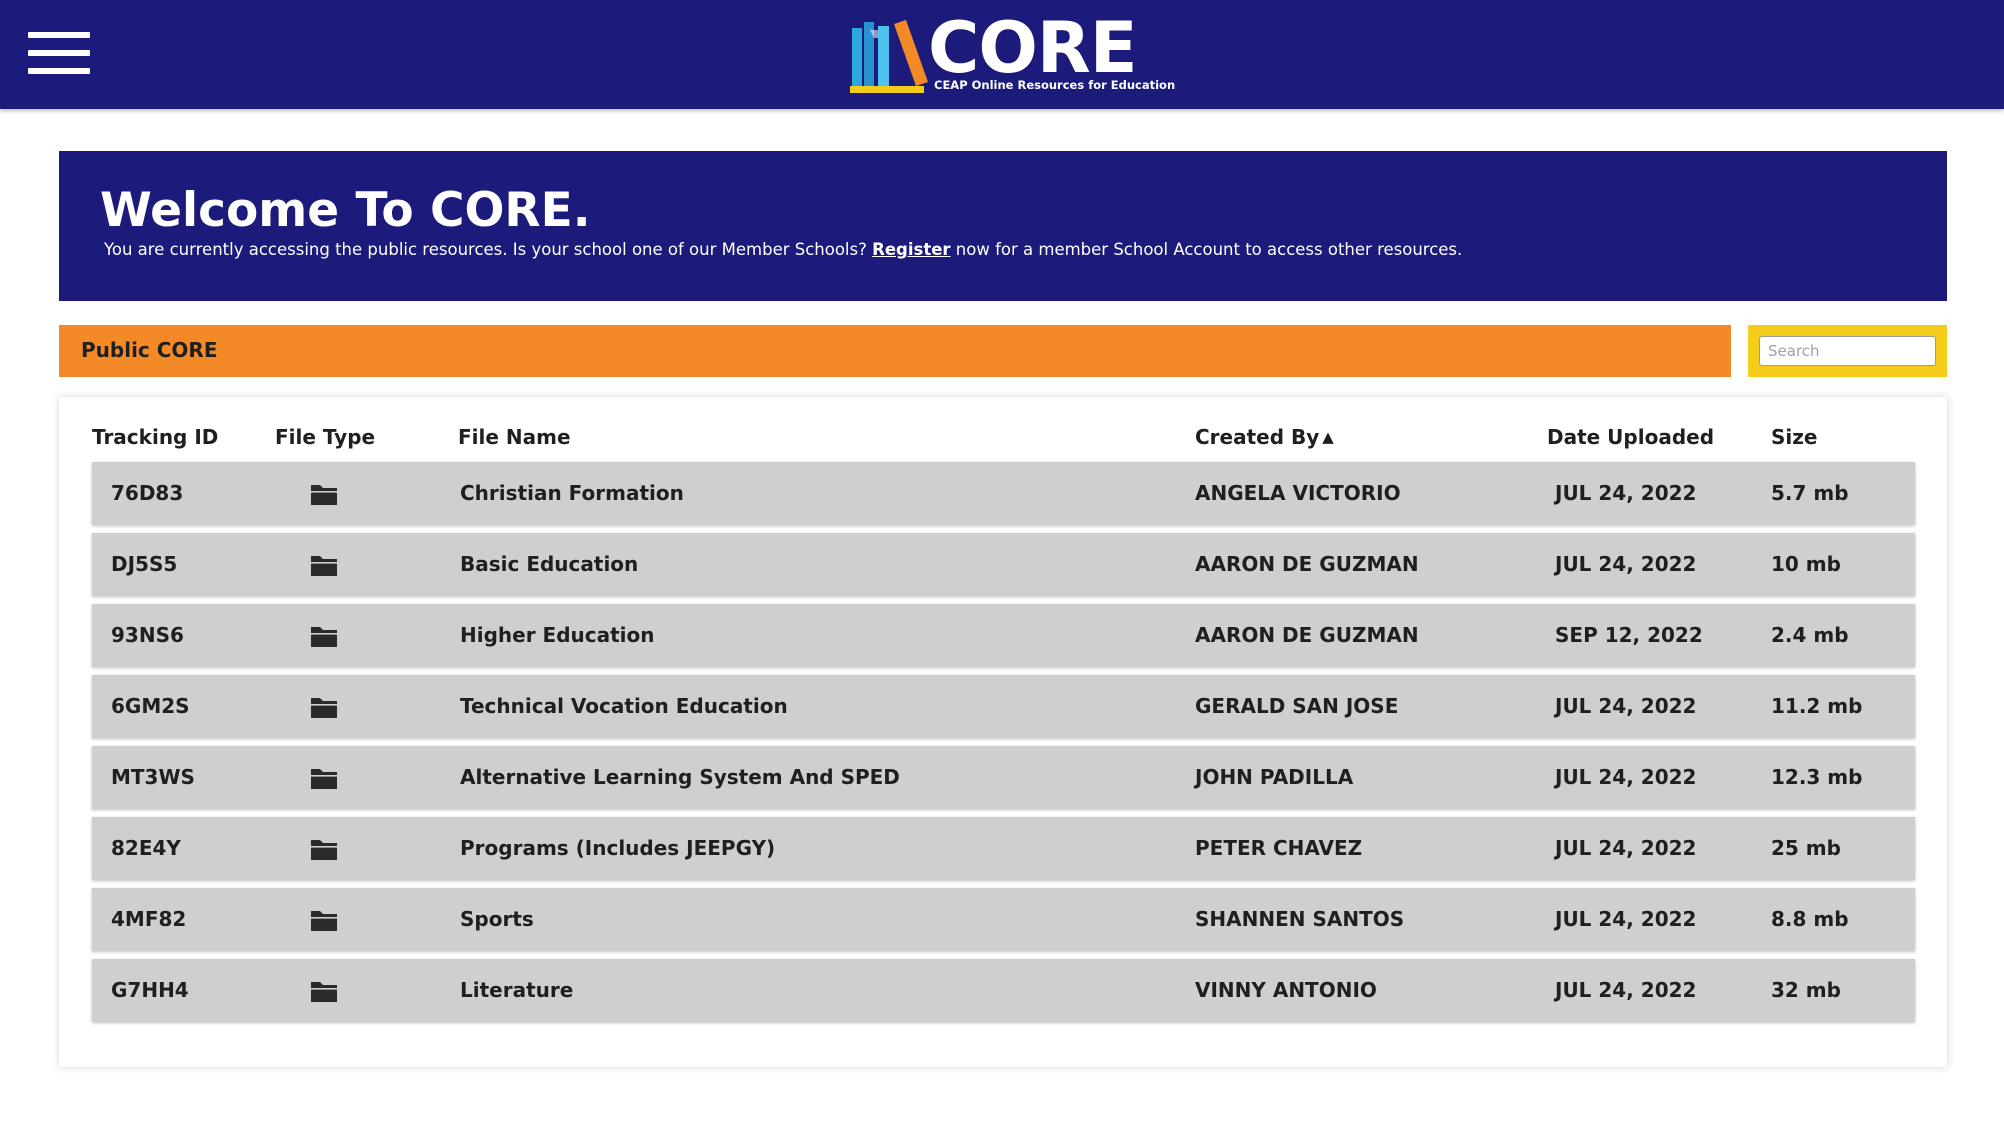 The width and height of the screenshot is (2004, 1125). What do you see at coordinates (1274, 777) in the screenshot?
I see `cell-created-by: JOHN PADILLA` at bounding box center [1274, 777].